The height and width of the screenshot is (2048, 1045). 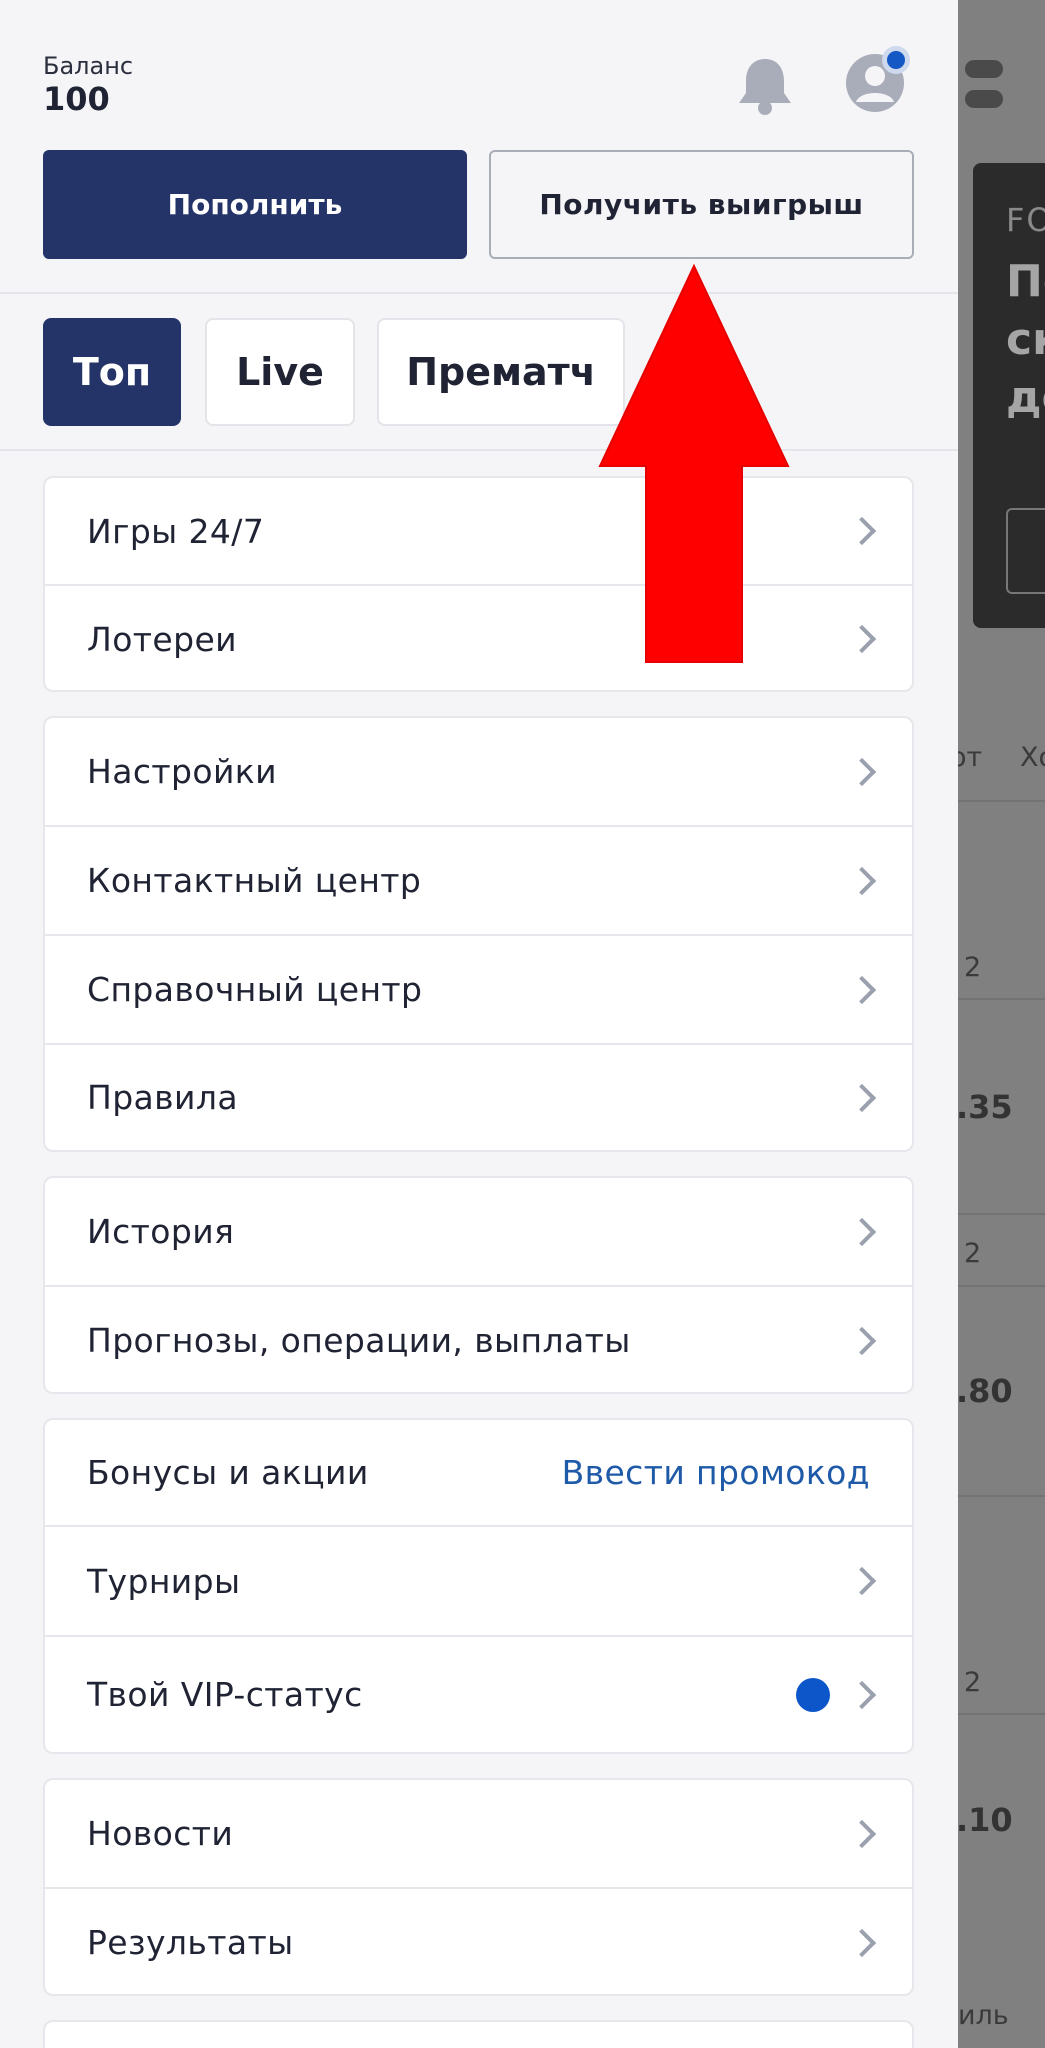 I want to click on menu-item-label: Новости, so click(x=160, y=1833).